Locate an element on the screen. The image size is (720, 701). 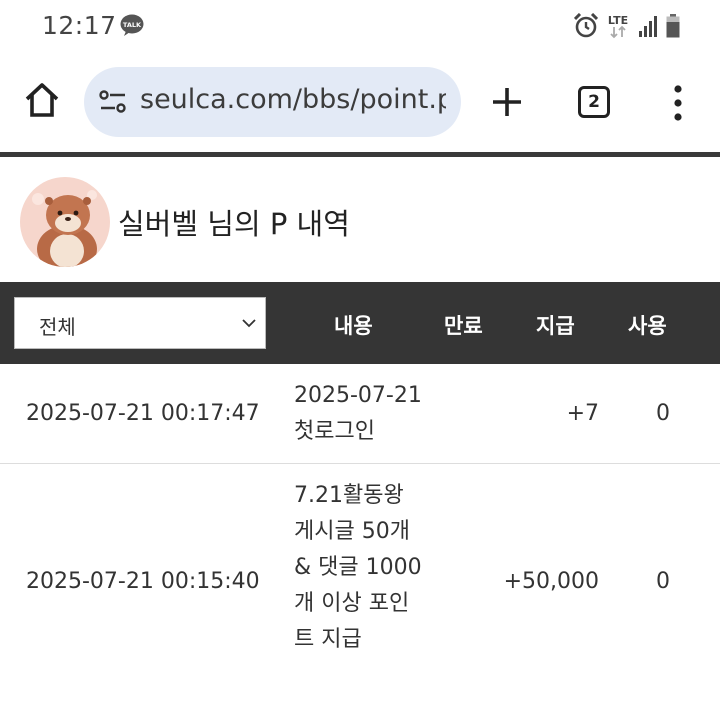
site-settings-icon is located at coordinates (113, 102).